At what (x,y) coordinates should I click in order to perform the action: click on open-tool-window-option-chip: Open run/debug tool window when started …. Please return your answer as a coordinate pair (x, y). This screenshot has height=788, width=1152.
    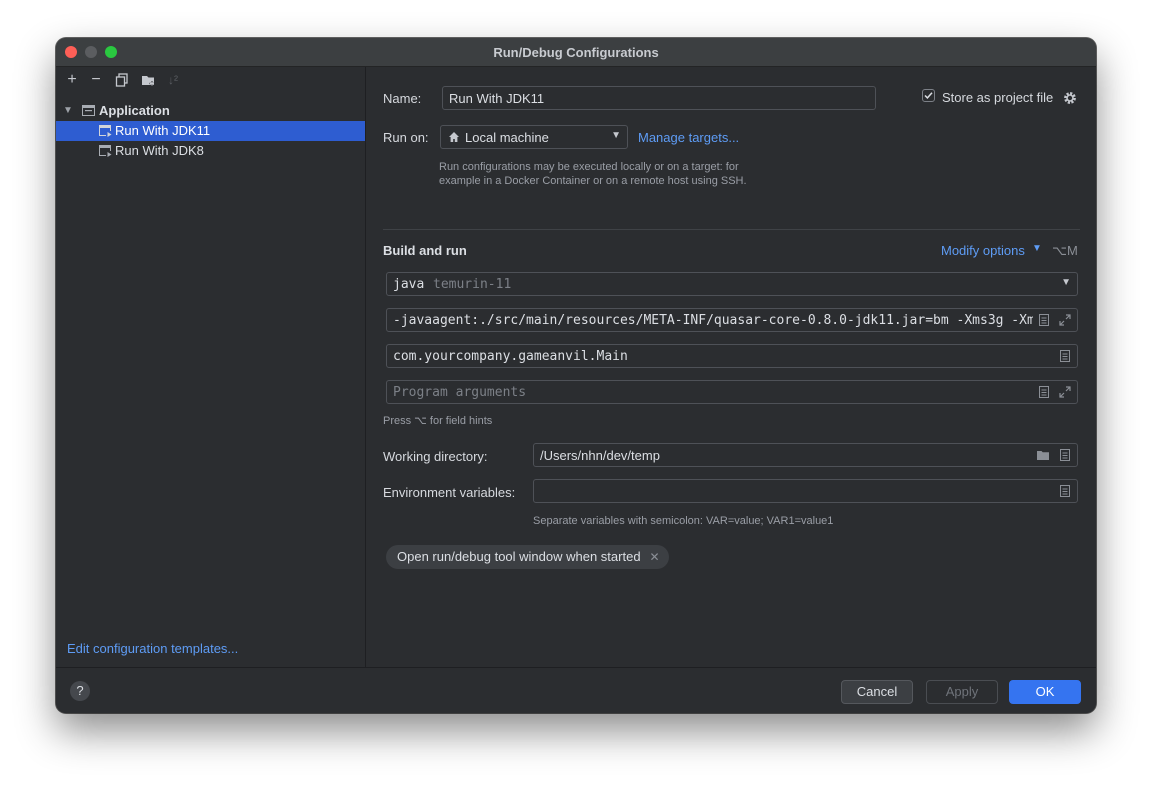
    Looking at the image, I should click on (527, 557).